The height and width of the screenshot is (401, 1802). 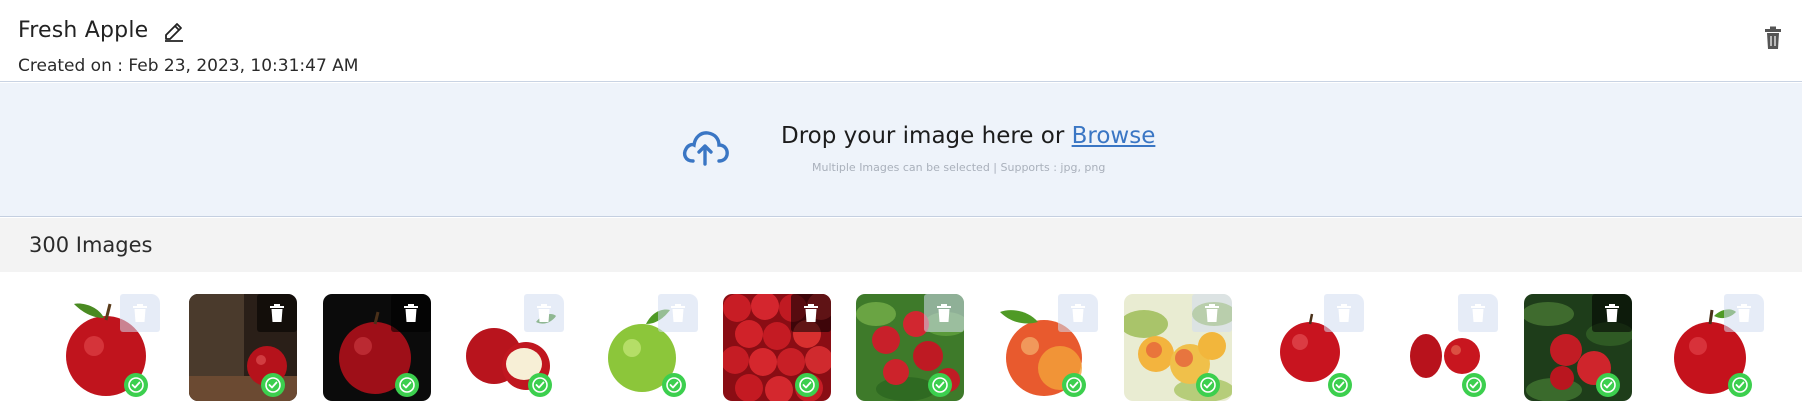 I want to click on cloud-upload-icon, so click(x=705, y=147).